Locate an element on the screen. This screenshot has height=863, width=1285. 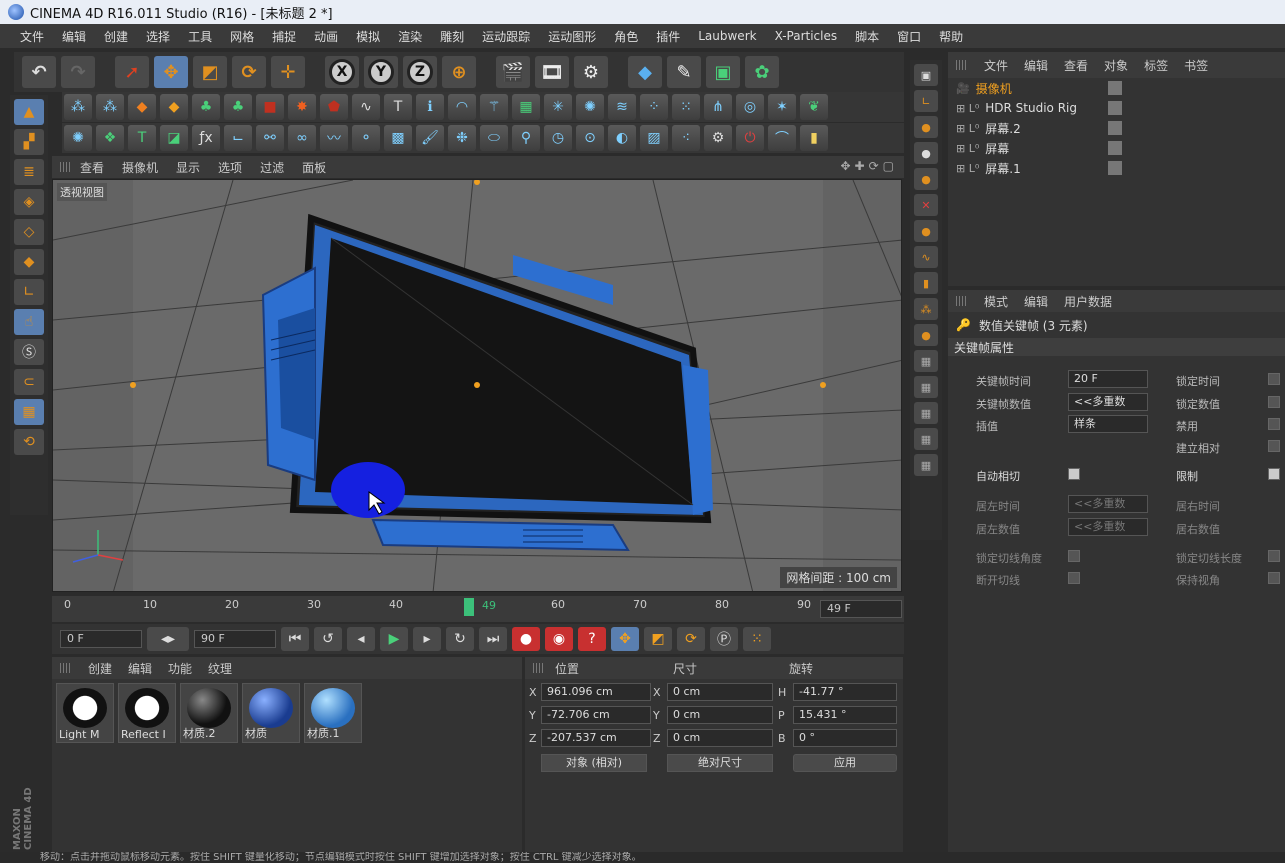
spline-pen-icon: ✎ is located at coordinates (684, 72).